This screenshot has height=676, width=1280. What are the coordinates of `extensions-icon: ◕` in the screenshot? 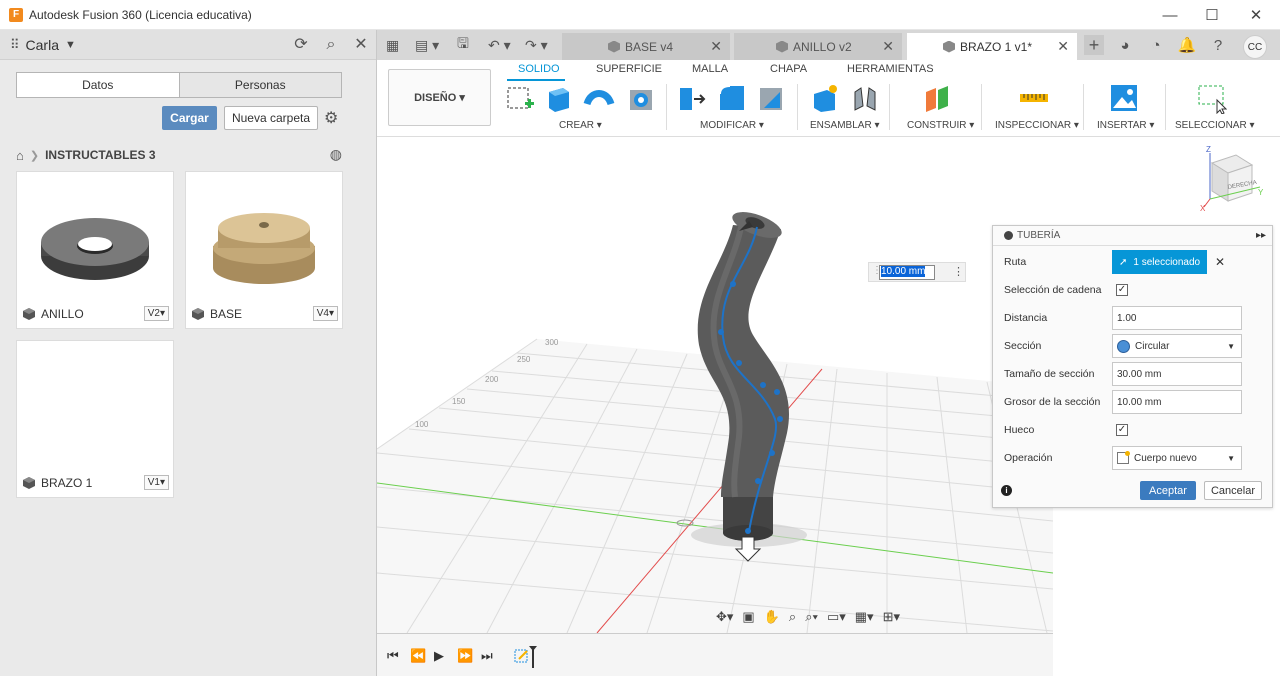 It's located at (1125, 45).